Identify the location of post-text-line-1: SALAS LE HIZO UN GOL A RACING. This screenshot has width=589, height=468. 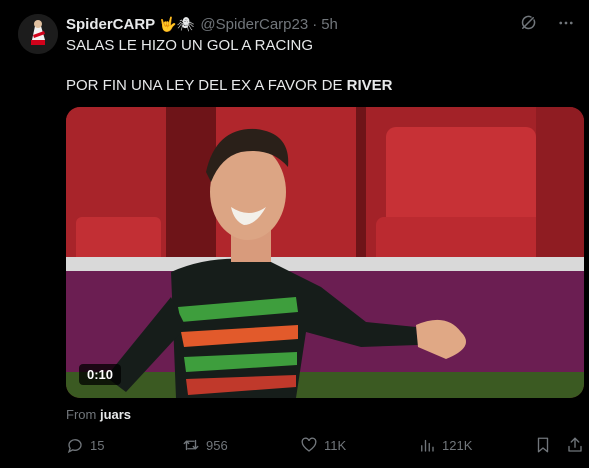
(190, 45).